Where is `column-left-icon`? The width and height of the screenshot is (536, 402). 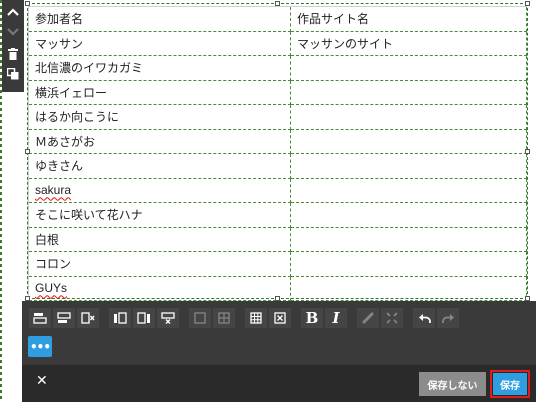 column-left-icon is located at coordinates (120, 318).